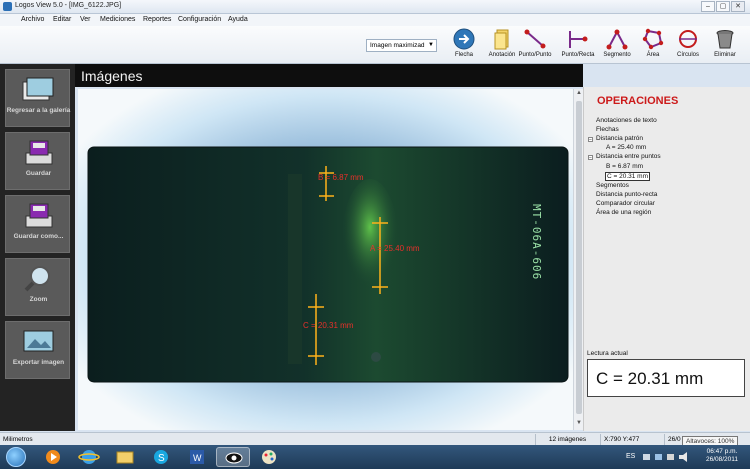  I want to click on menu-editar: Editar, so click(62, 19).